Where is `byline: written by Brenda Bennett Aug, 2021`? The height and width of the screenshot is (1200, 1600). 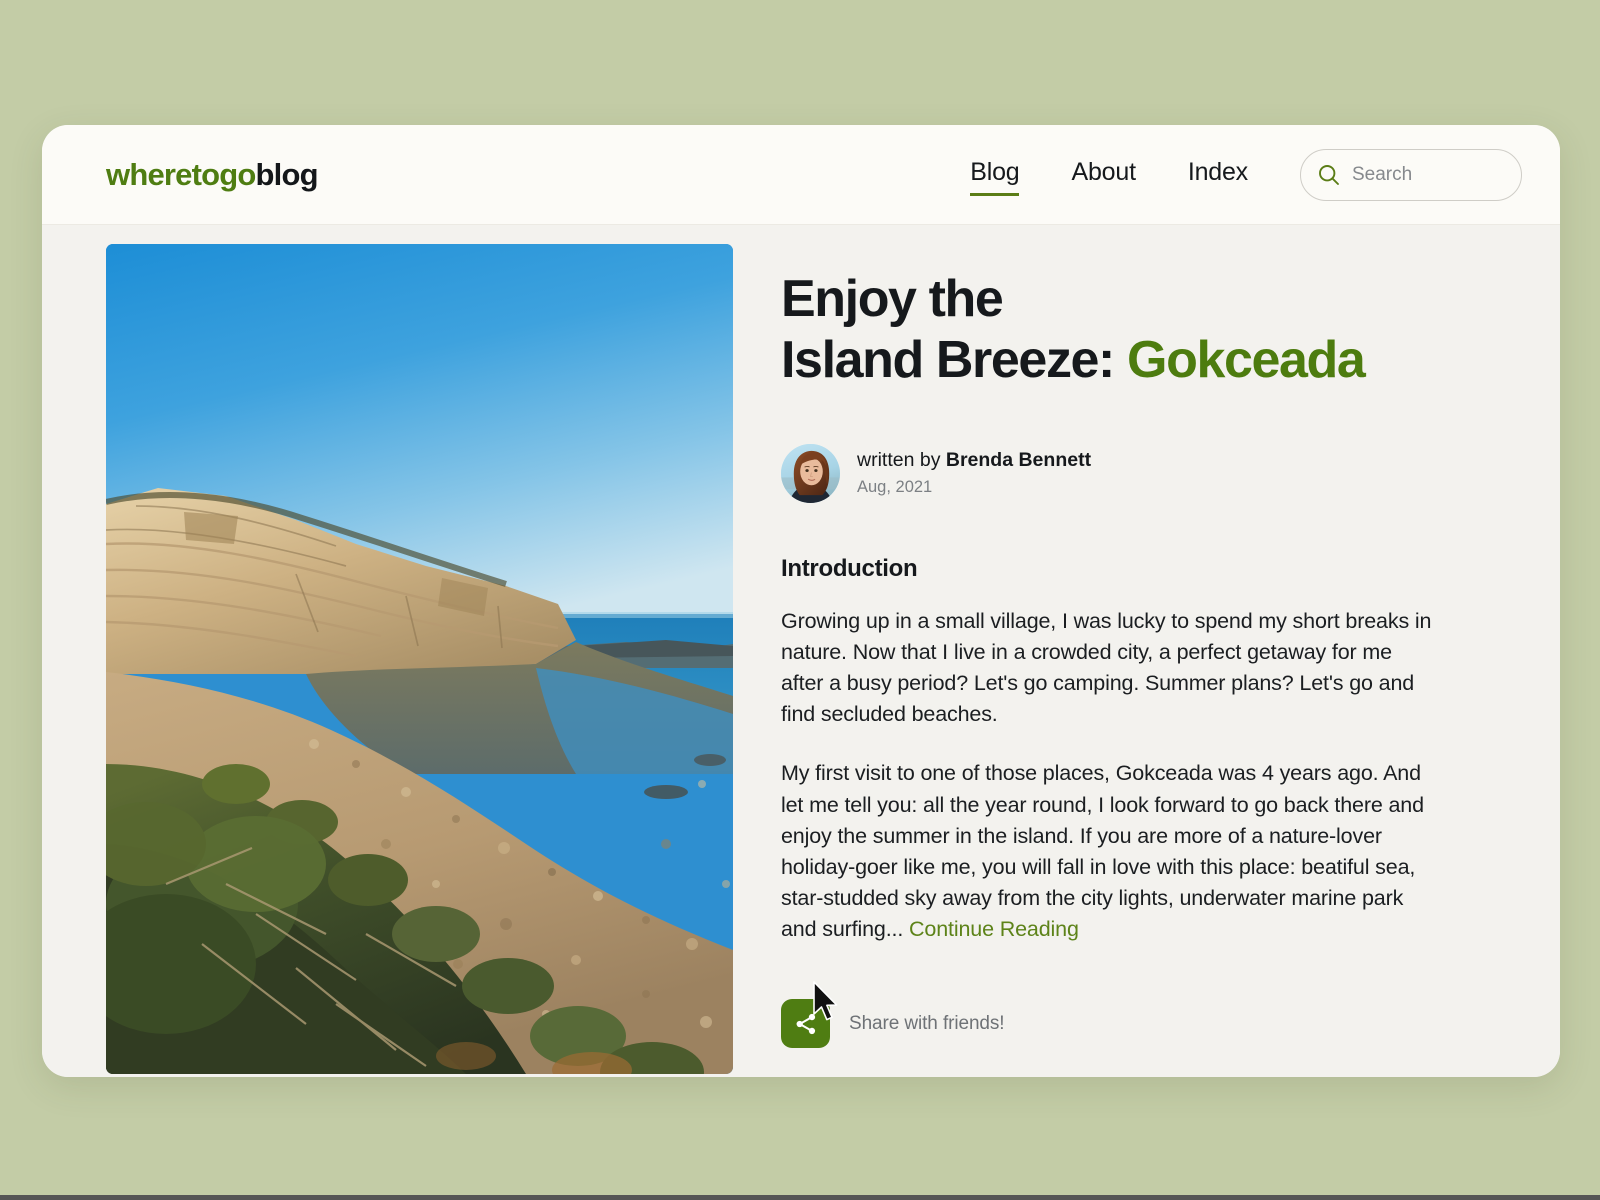 byline: written by Brenda Bennett Aug, 2021 is located at coordinates (1110, 473).